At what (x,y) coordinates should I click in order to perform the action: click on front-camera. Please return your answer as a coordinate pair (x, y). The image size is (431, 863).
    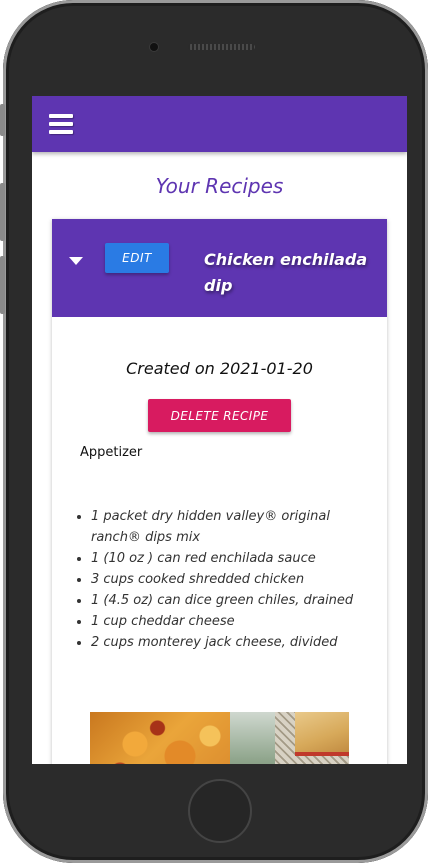
    Looking at the image, I should click on (154, 47).